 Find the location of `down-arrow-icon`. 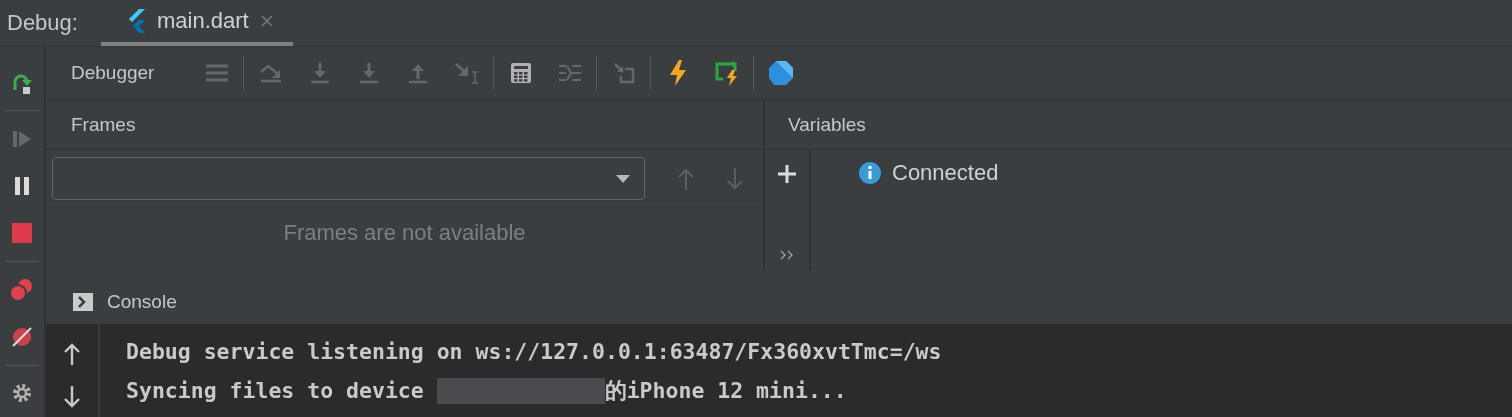

down-arrow-icon is located at coordinates (72, 398).